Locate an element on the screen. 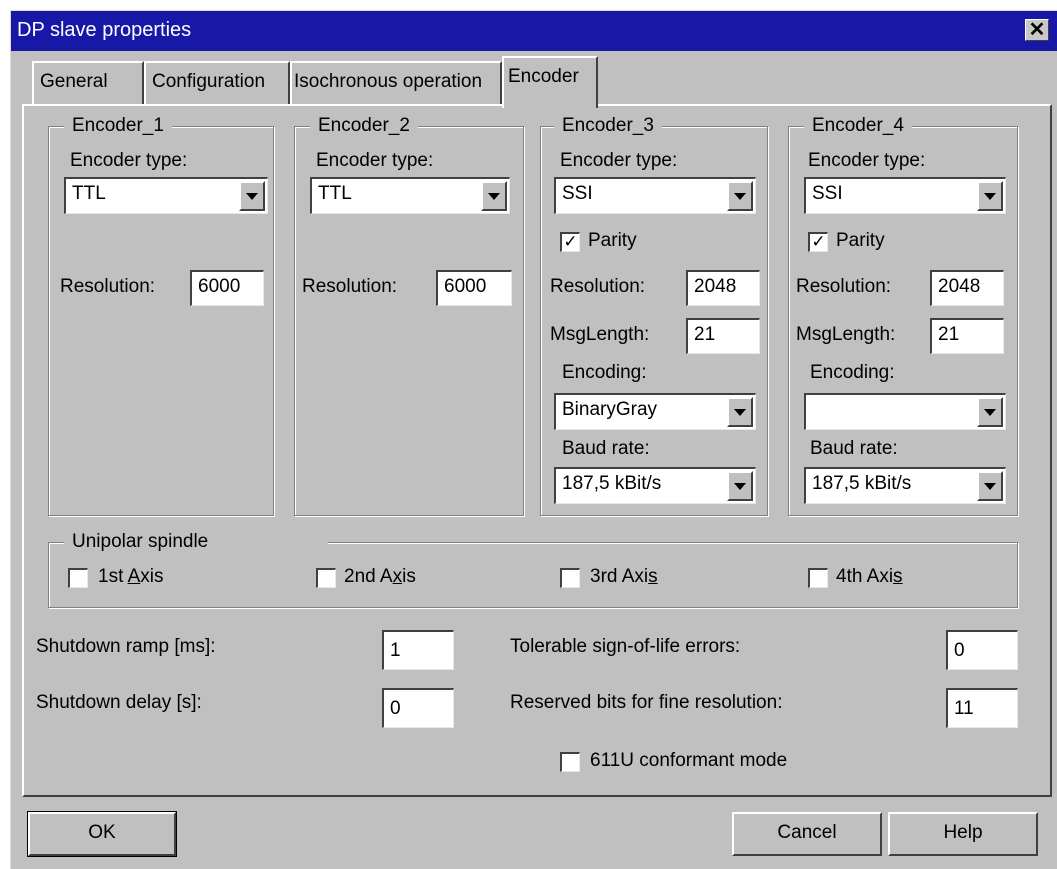 Image resolution: width=1057 pixels, height=869 pixels. title-bar: DP slave properties ✕ is located at coordinates (534, 31).